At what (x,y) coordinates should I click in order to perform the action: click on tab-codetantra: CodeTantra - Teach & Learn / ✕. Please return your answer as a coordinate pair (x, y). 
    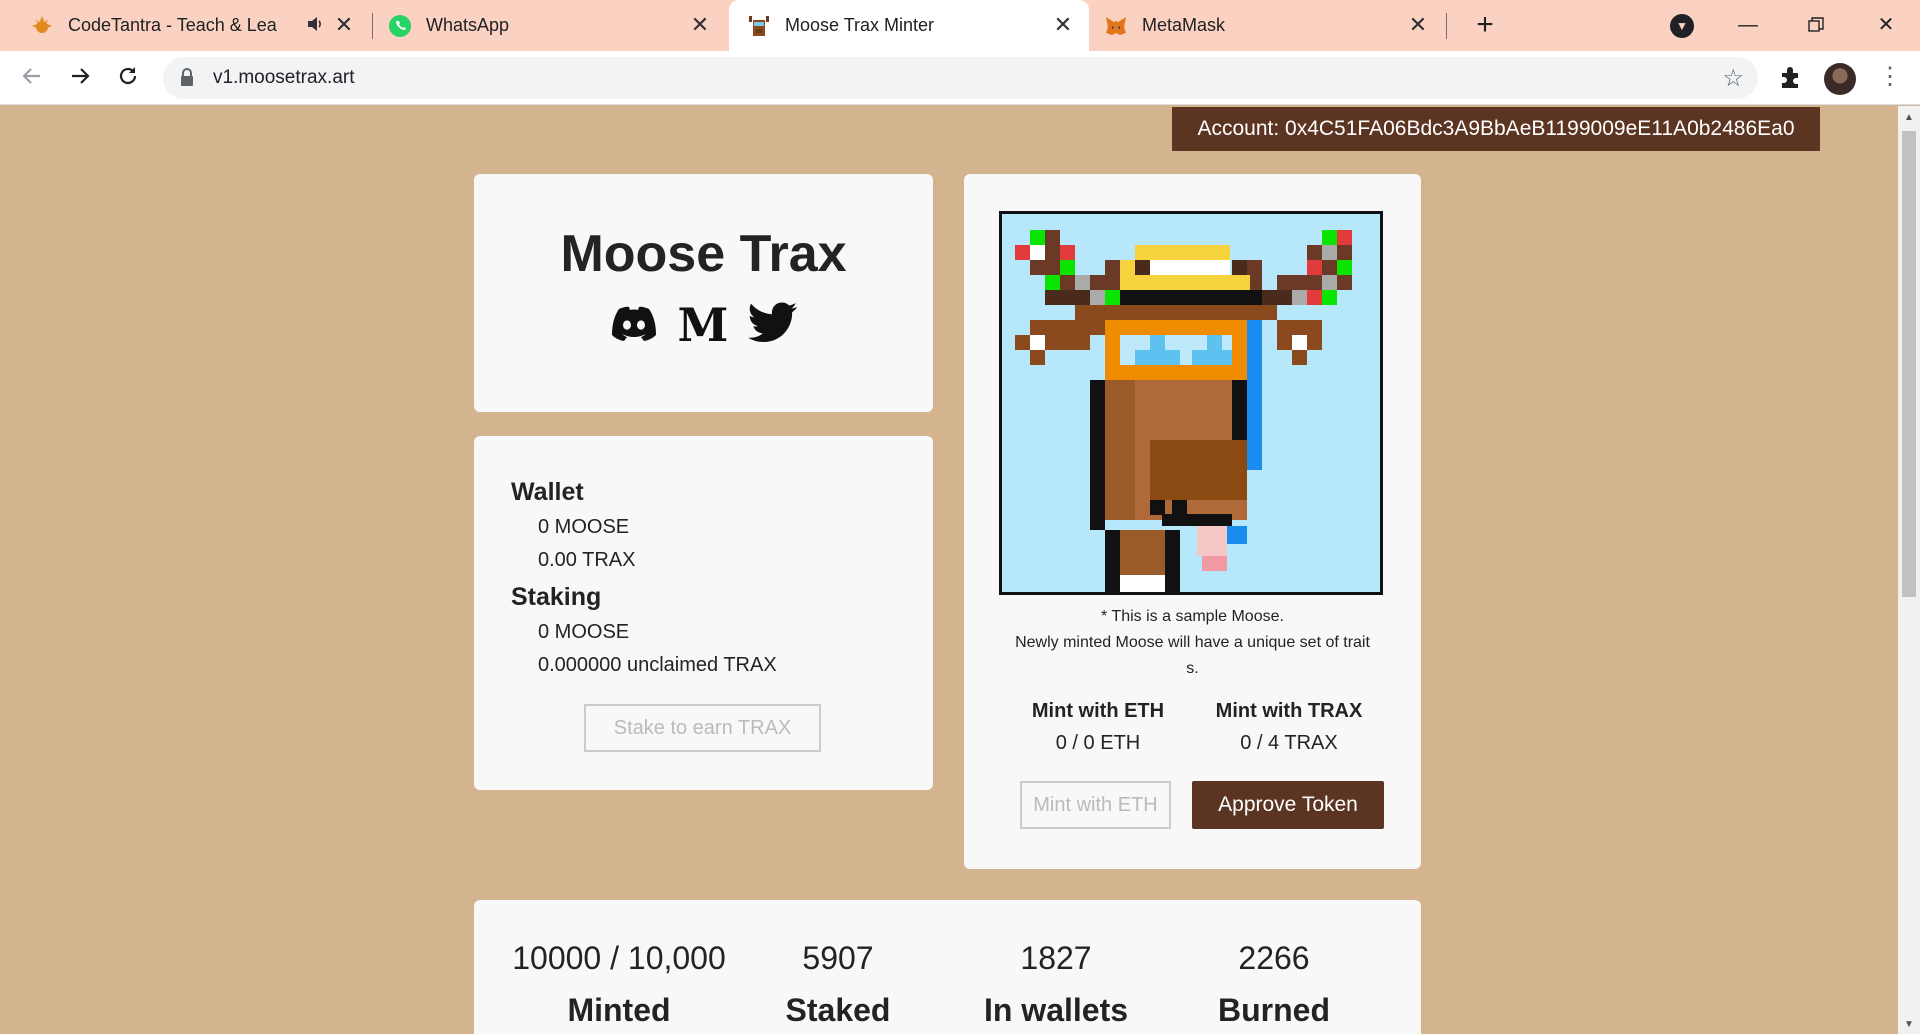
    Looking at the image, I should click on (200, 25).